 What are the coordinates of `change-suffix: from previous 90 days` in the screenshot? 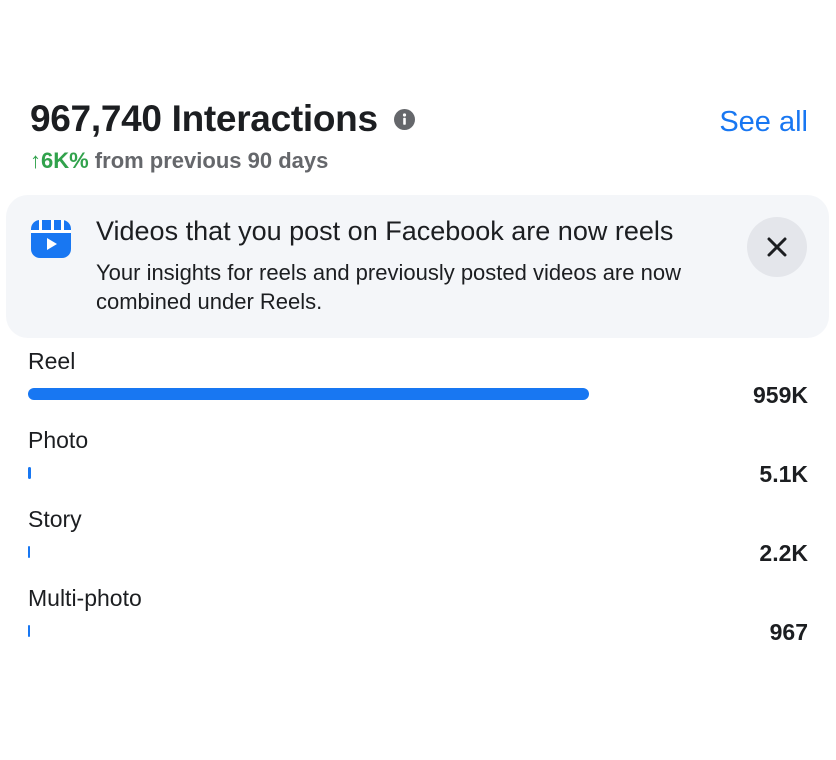 It's located at (208, 160).